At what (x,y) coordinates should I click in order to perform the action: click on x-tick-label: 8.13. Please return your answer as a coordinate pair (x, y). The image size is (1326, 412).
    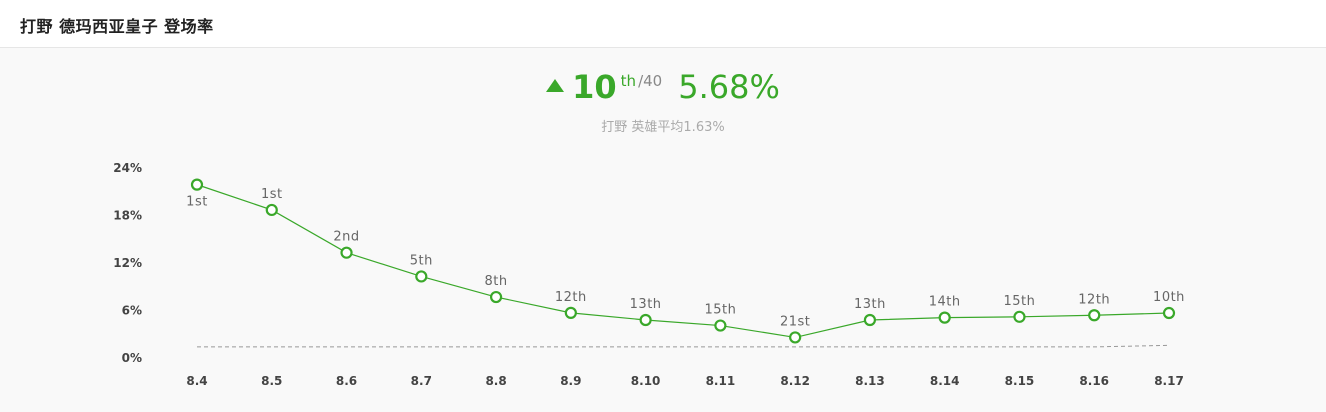
    Looking at the image, I should click on (870, 381).